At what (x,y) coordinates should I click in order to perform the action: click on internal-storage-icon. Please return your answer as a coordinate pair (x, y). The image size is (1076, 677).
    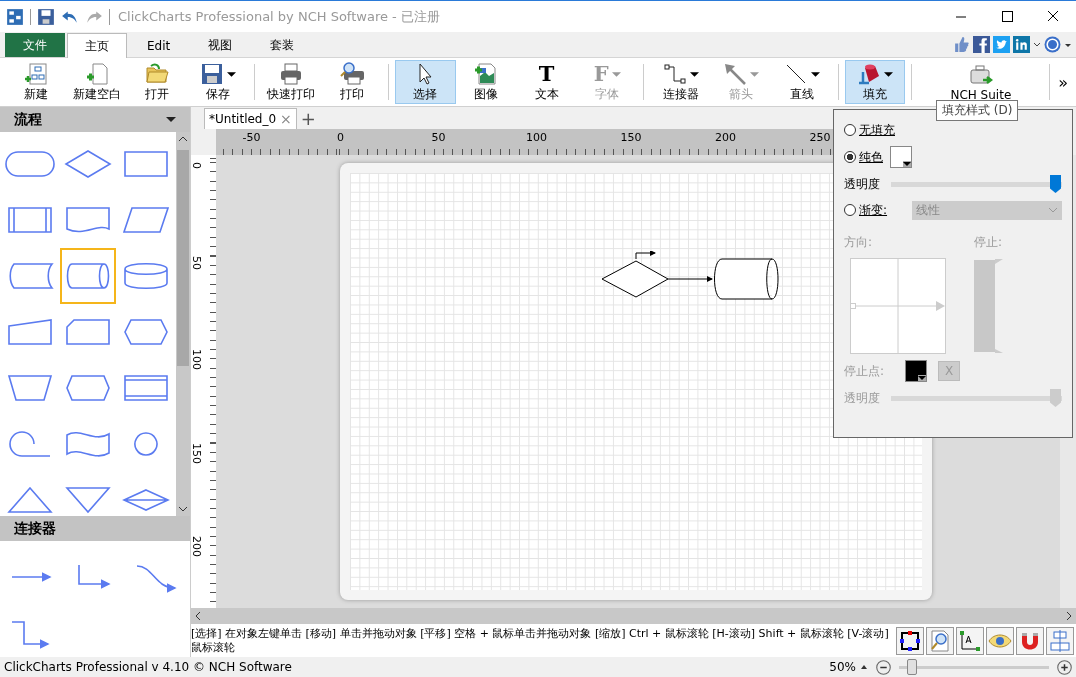
    Looking at the image, I should click on (146, 388).